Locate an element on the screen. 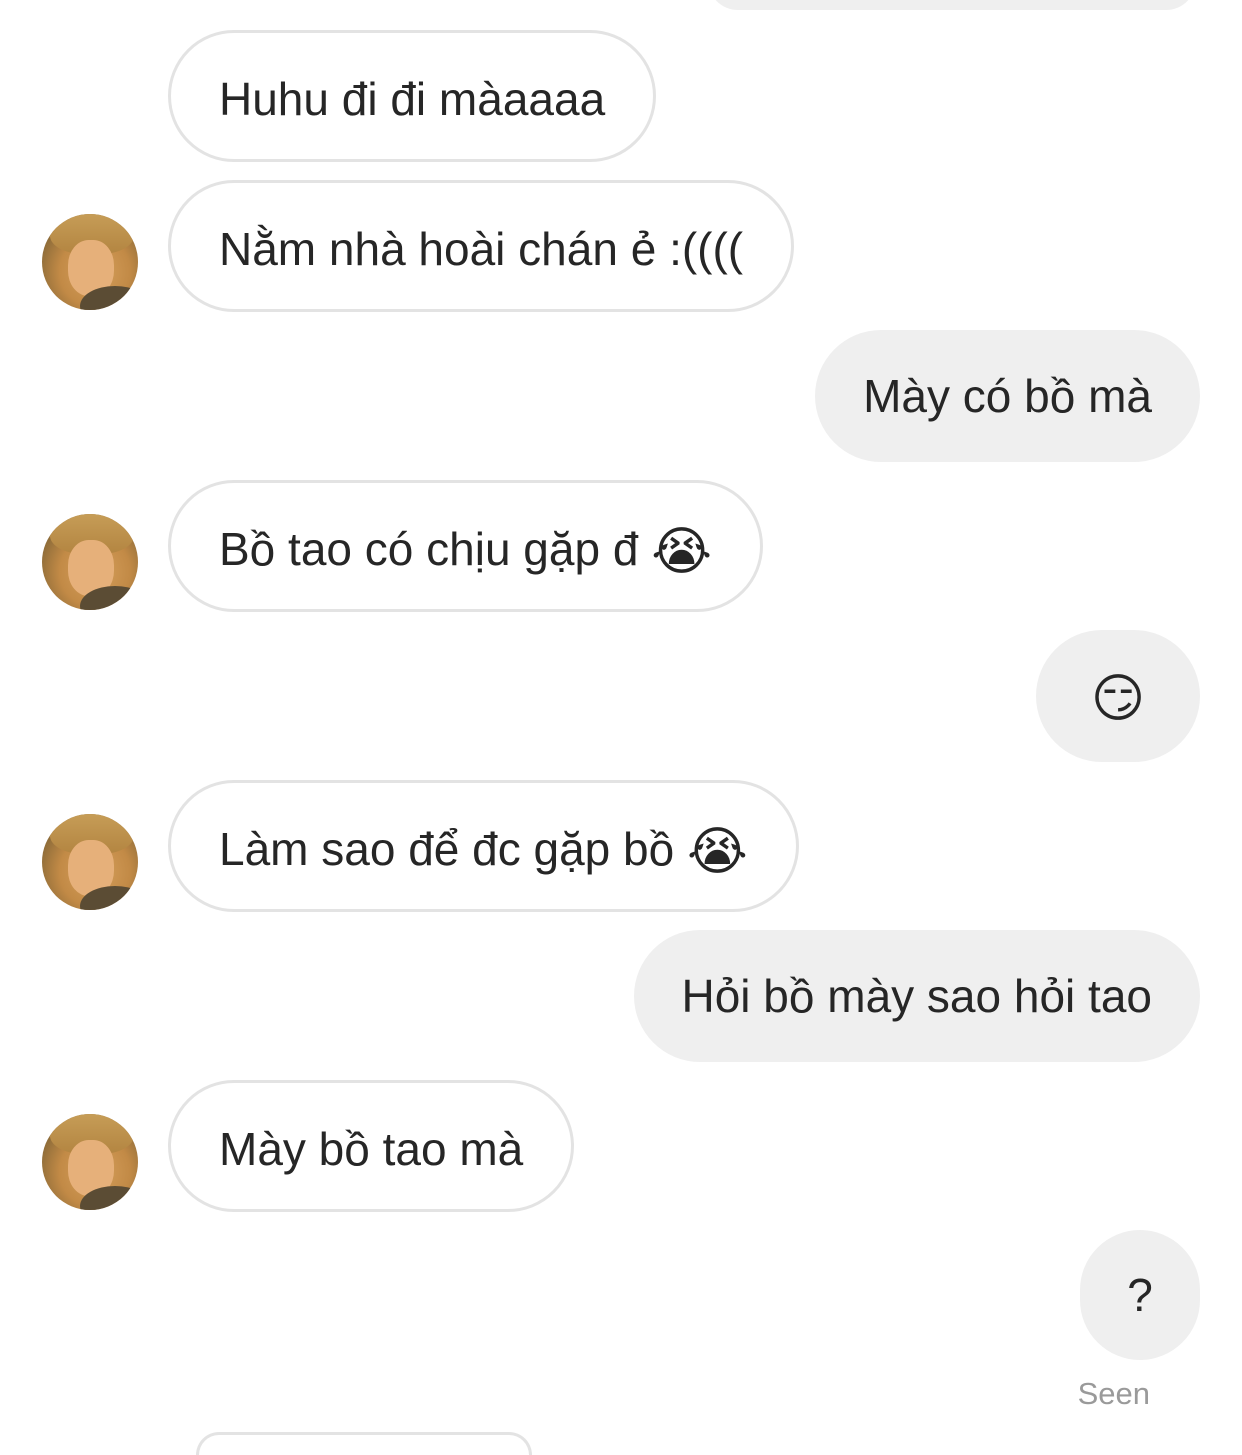 The image size is (1242, 1455). outgoing-message-bubble: 😏 is located at coordinates (1118, 696).